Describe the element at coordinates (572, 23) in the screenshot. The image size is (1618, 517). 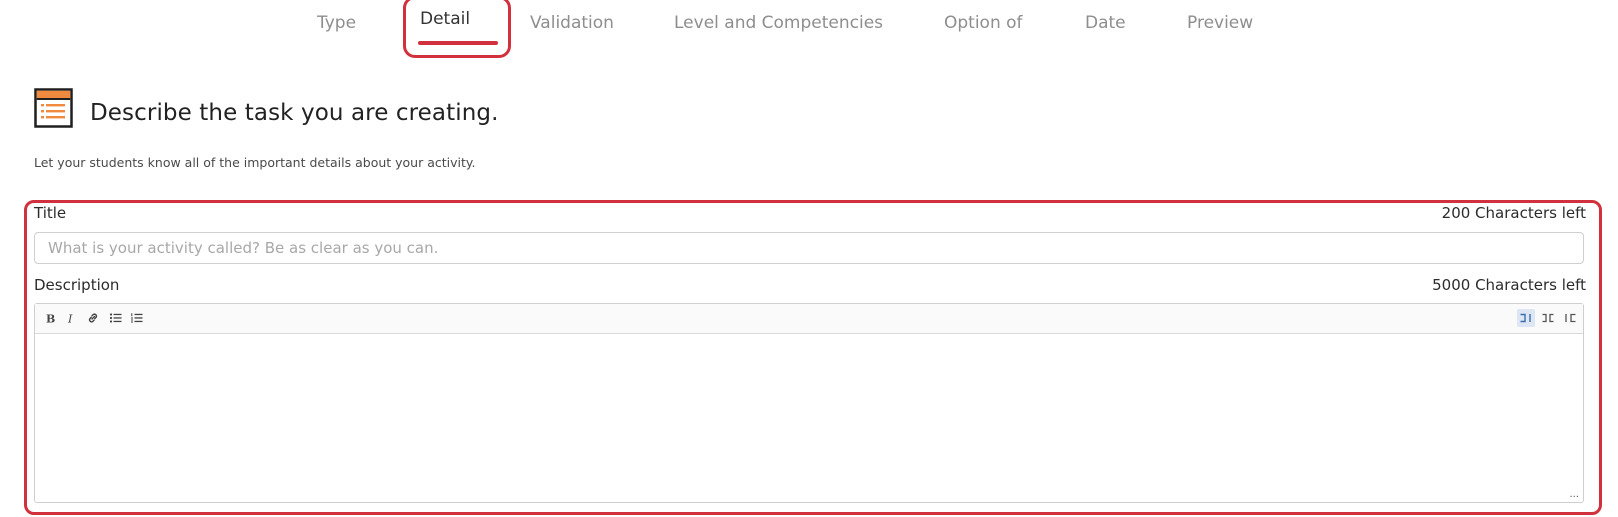
I see `tab-validation: Validation` at that location.